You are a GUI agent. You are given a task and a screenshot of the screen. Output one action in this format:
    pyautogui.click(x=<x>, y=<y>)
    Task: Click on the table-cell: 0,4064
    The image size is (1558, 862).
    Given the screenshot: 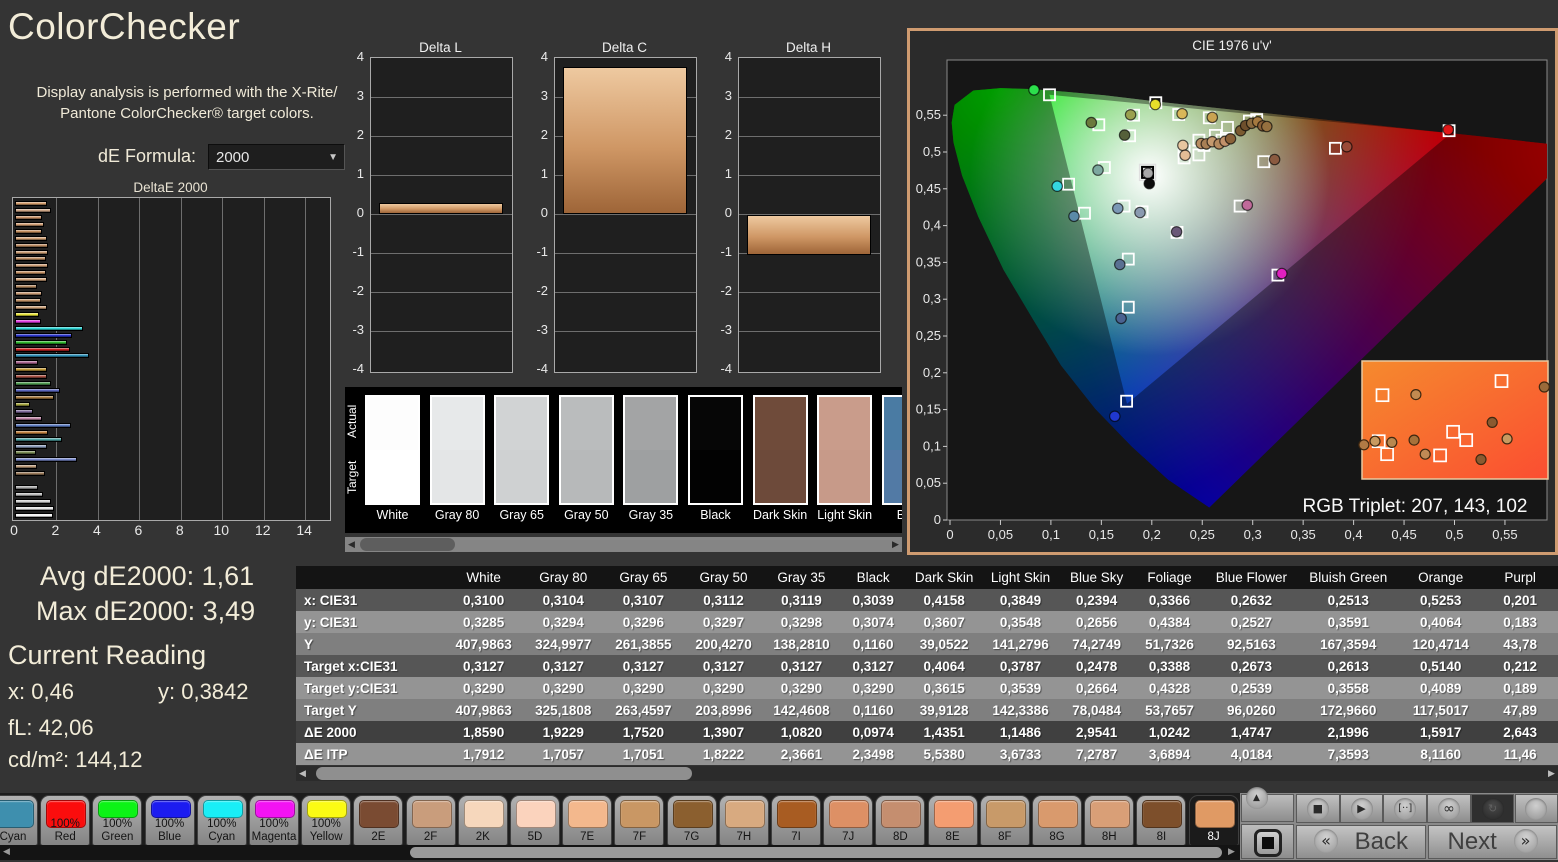 What is the action you would take?
    pyautogui.click(x=1440, y=622)
    